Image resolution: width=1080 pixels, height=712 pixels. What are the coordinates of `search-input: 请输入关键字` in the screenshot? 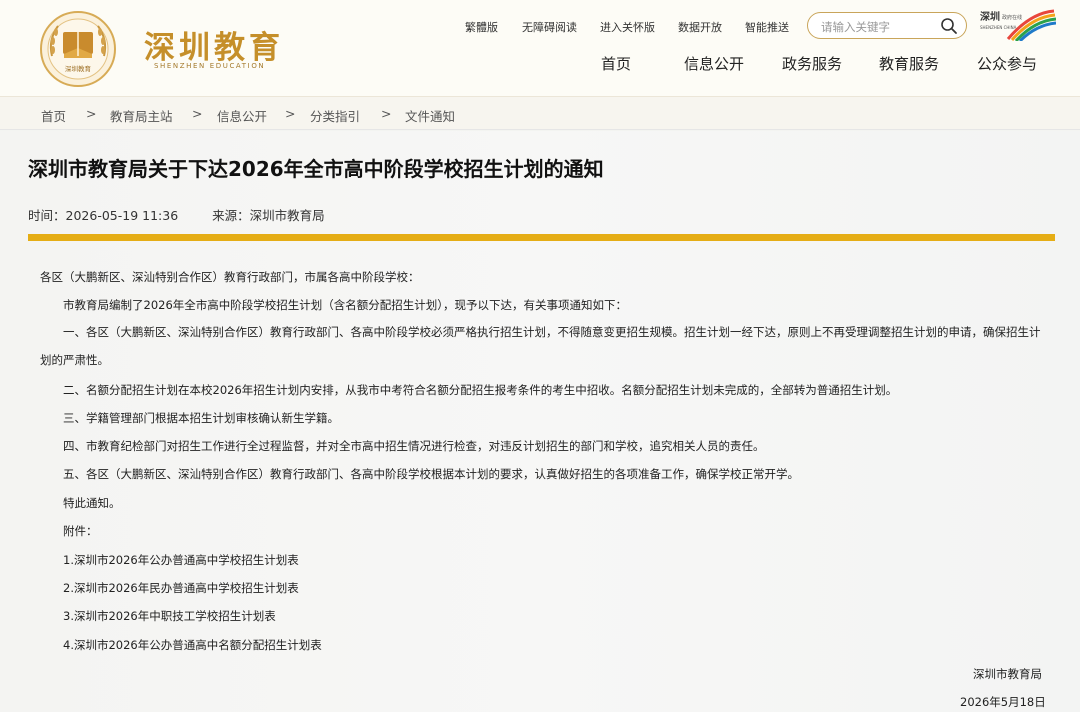 It's located at (855, 27).